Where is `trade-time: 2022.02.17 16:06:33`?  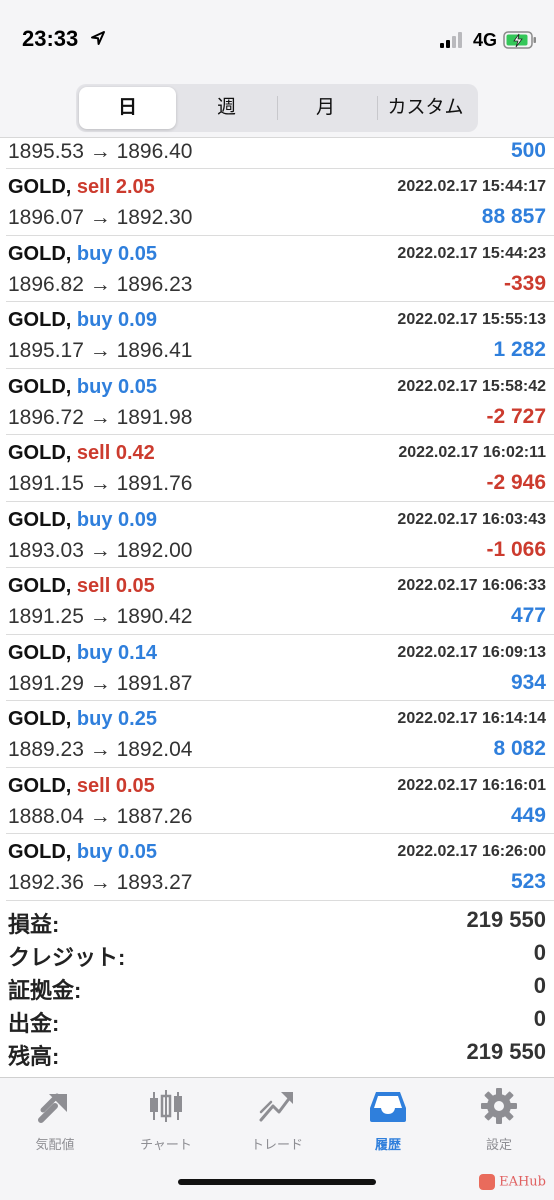
trade-time: 2022.02.17 16:06:33 is located at coordinates (471, 585).